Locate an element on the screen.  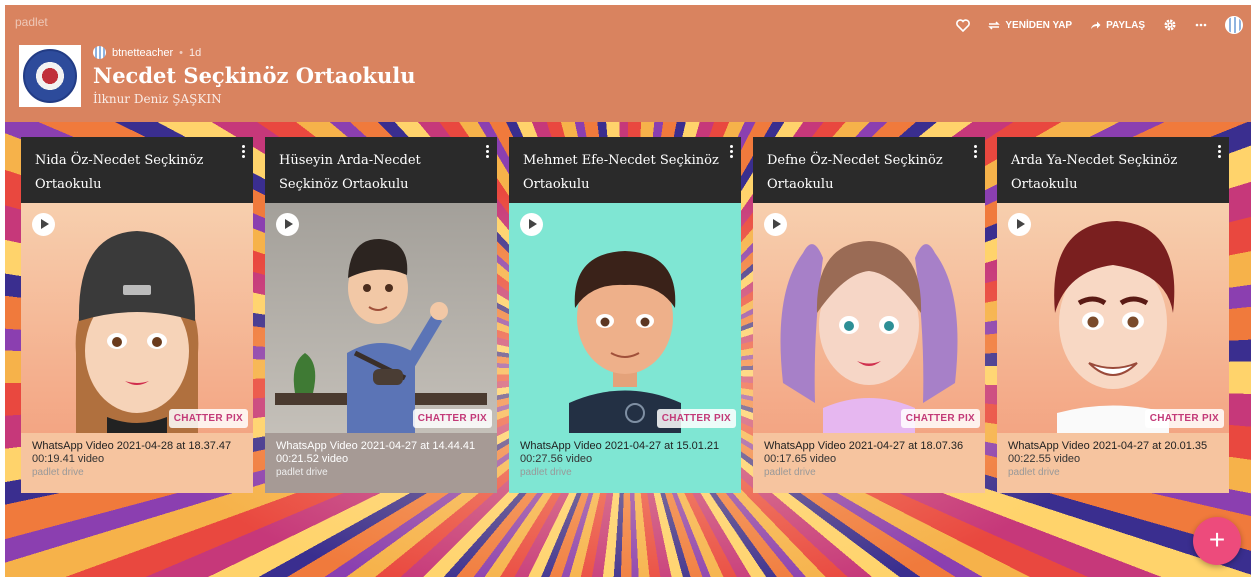
attachment-name: WhatsApp Video 2021-04-27 at 14.44.41 is located at coordinates (376, 446).